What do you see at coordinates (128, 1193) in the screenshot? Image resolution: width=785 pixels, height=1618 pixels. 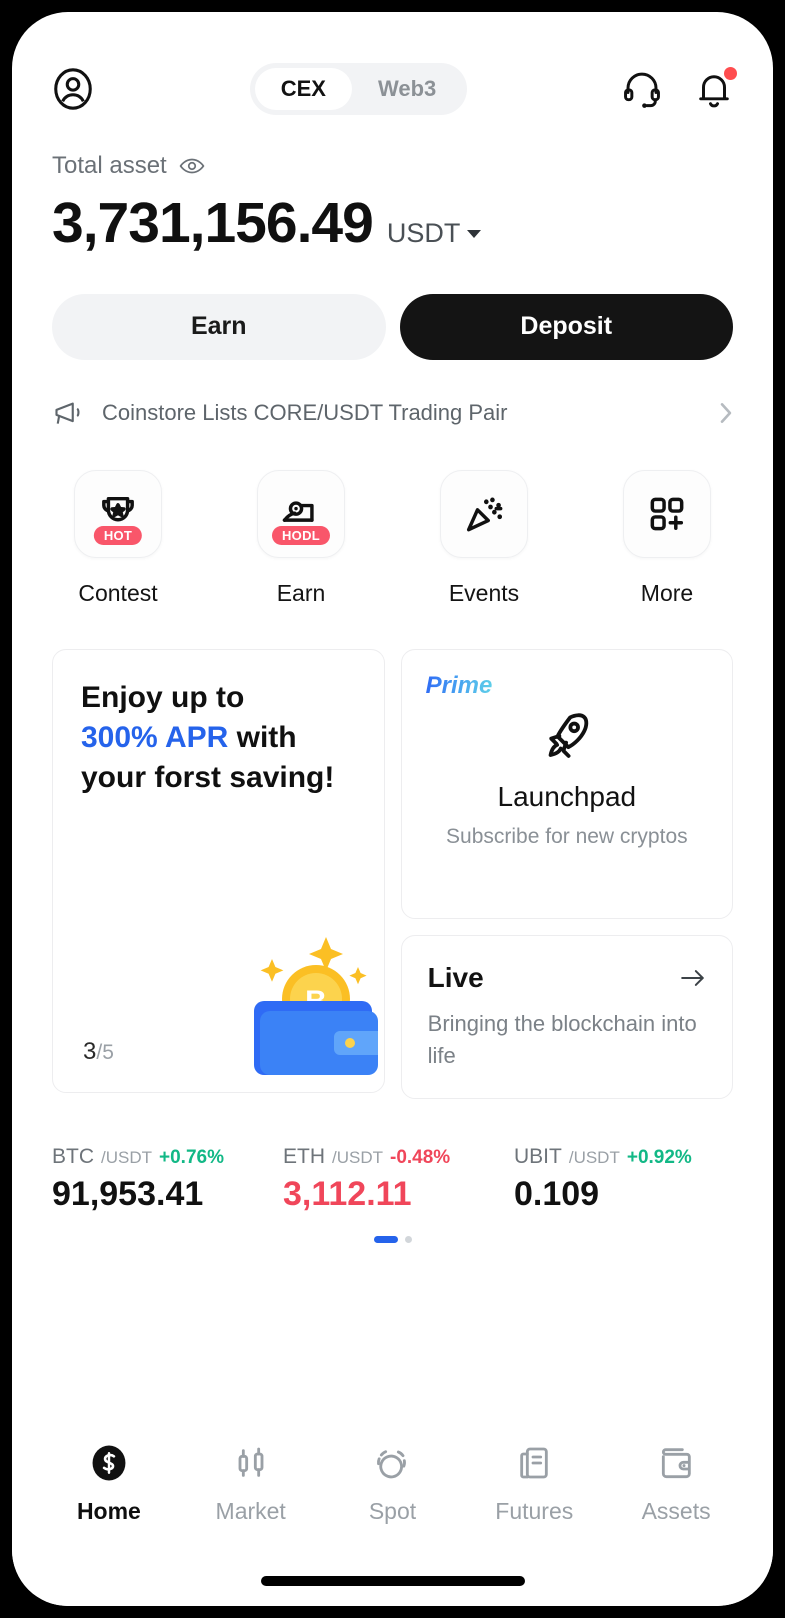 I see `ticker-btc-price: 91,953.41` at bounding box center [128, 1193].